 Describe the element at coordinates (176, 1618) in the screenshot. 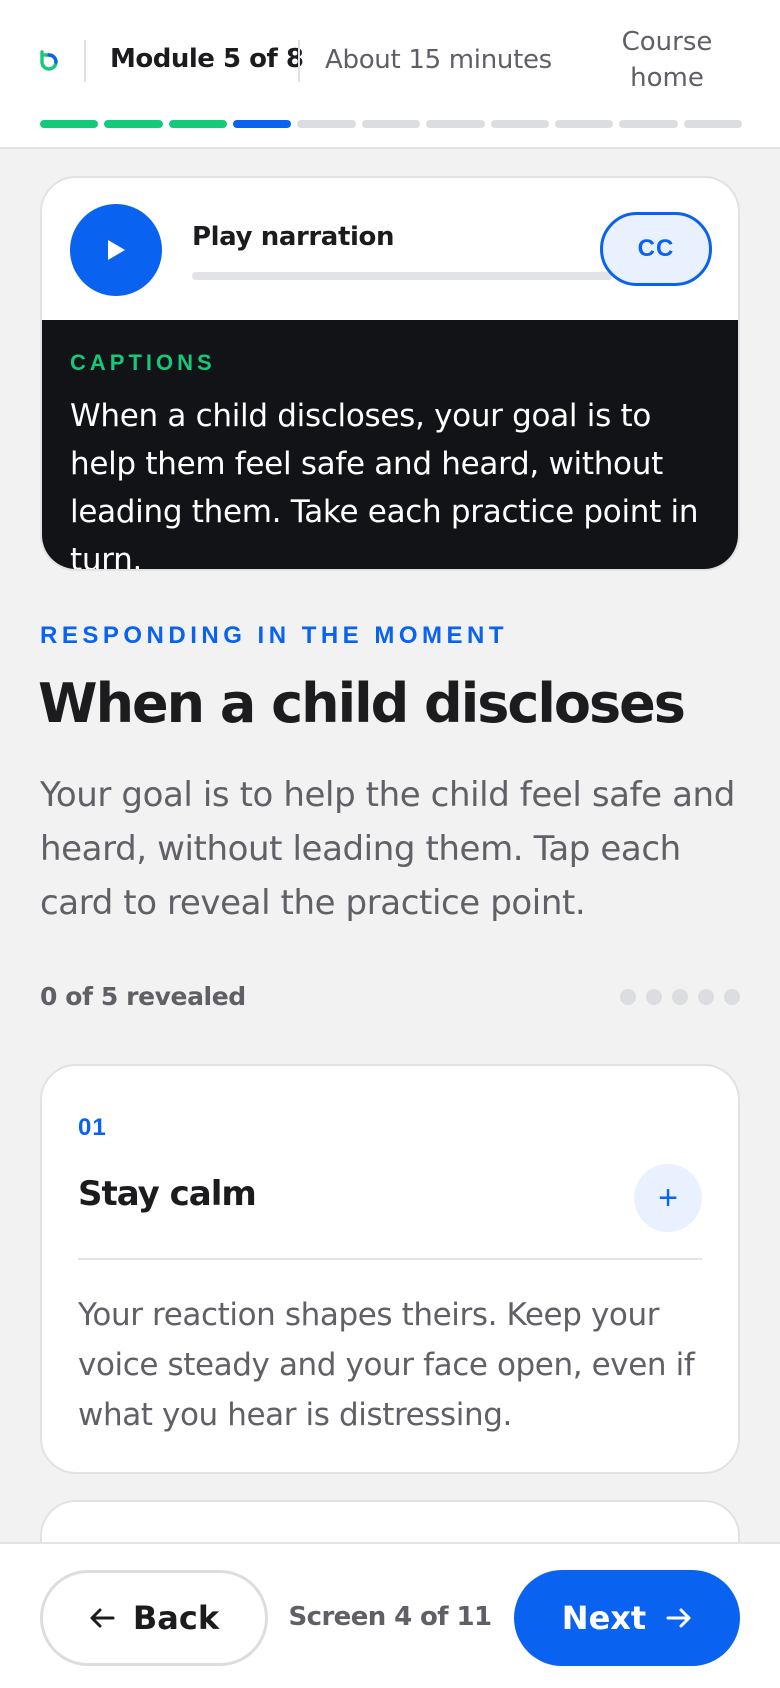

I see `back-label: Back` at that location.